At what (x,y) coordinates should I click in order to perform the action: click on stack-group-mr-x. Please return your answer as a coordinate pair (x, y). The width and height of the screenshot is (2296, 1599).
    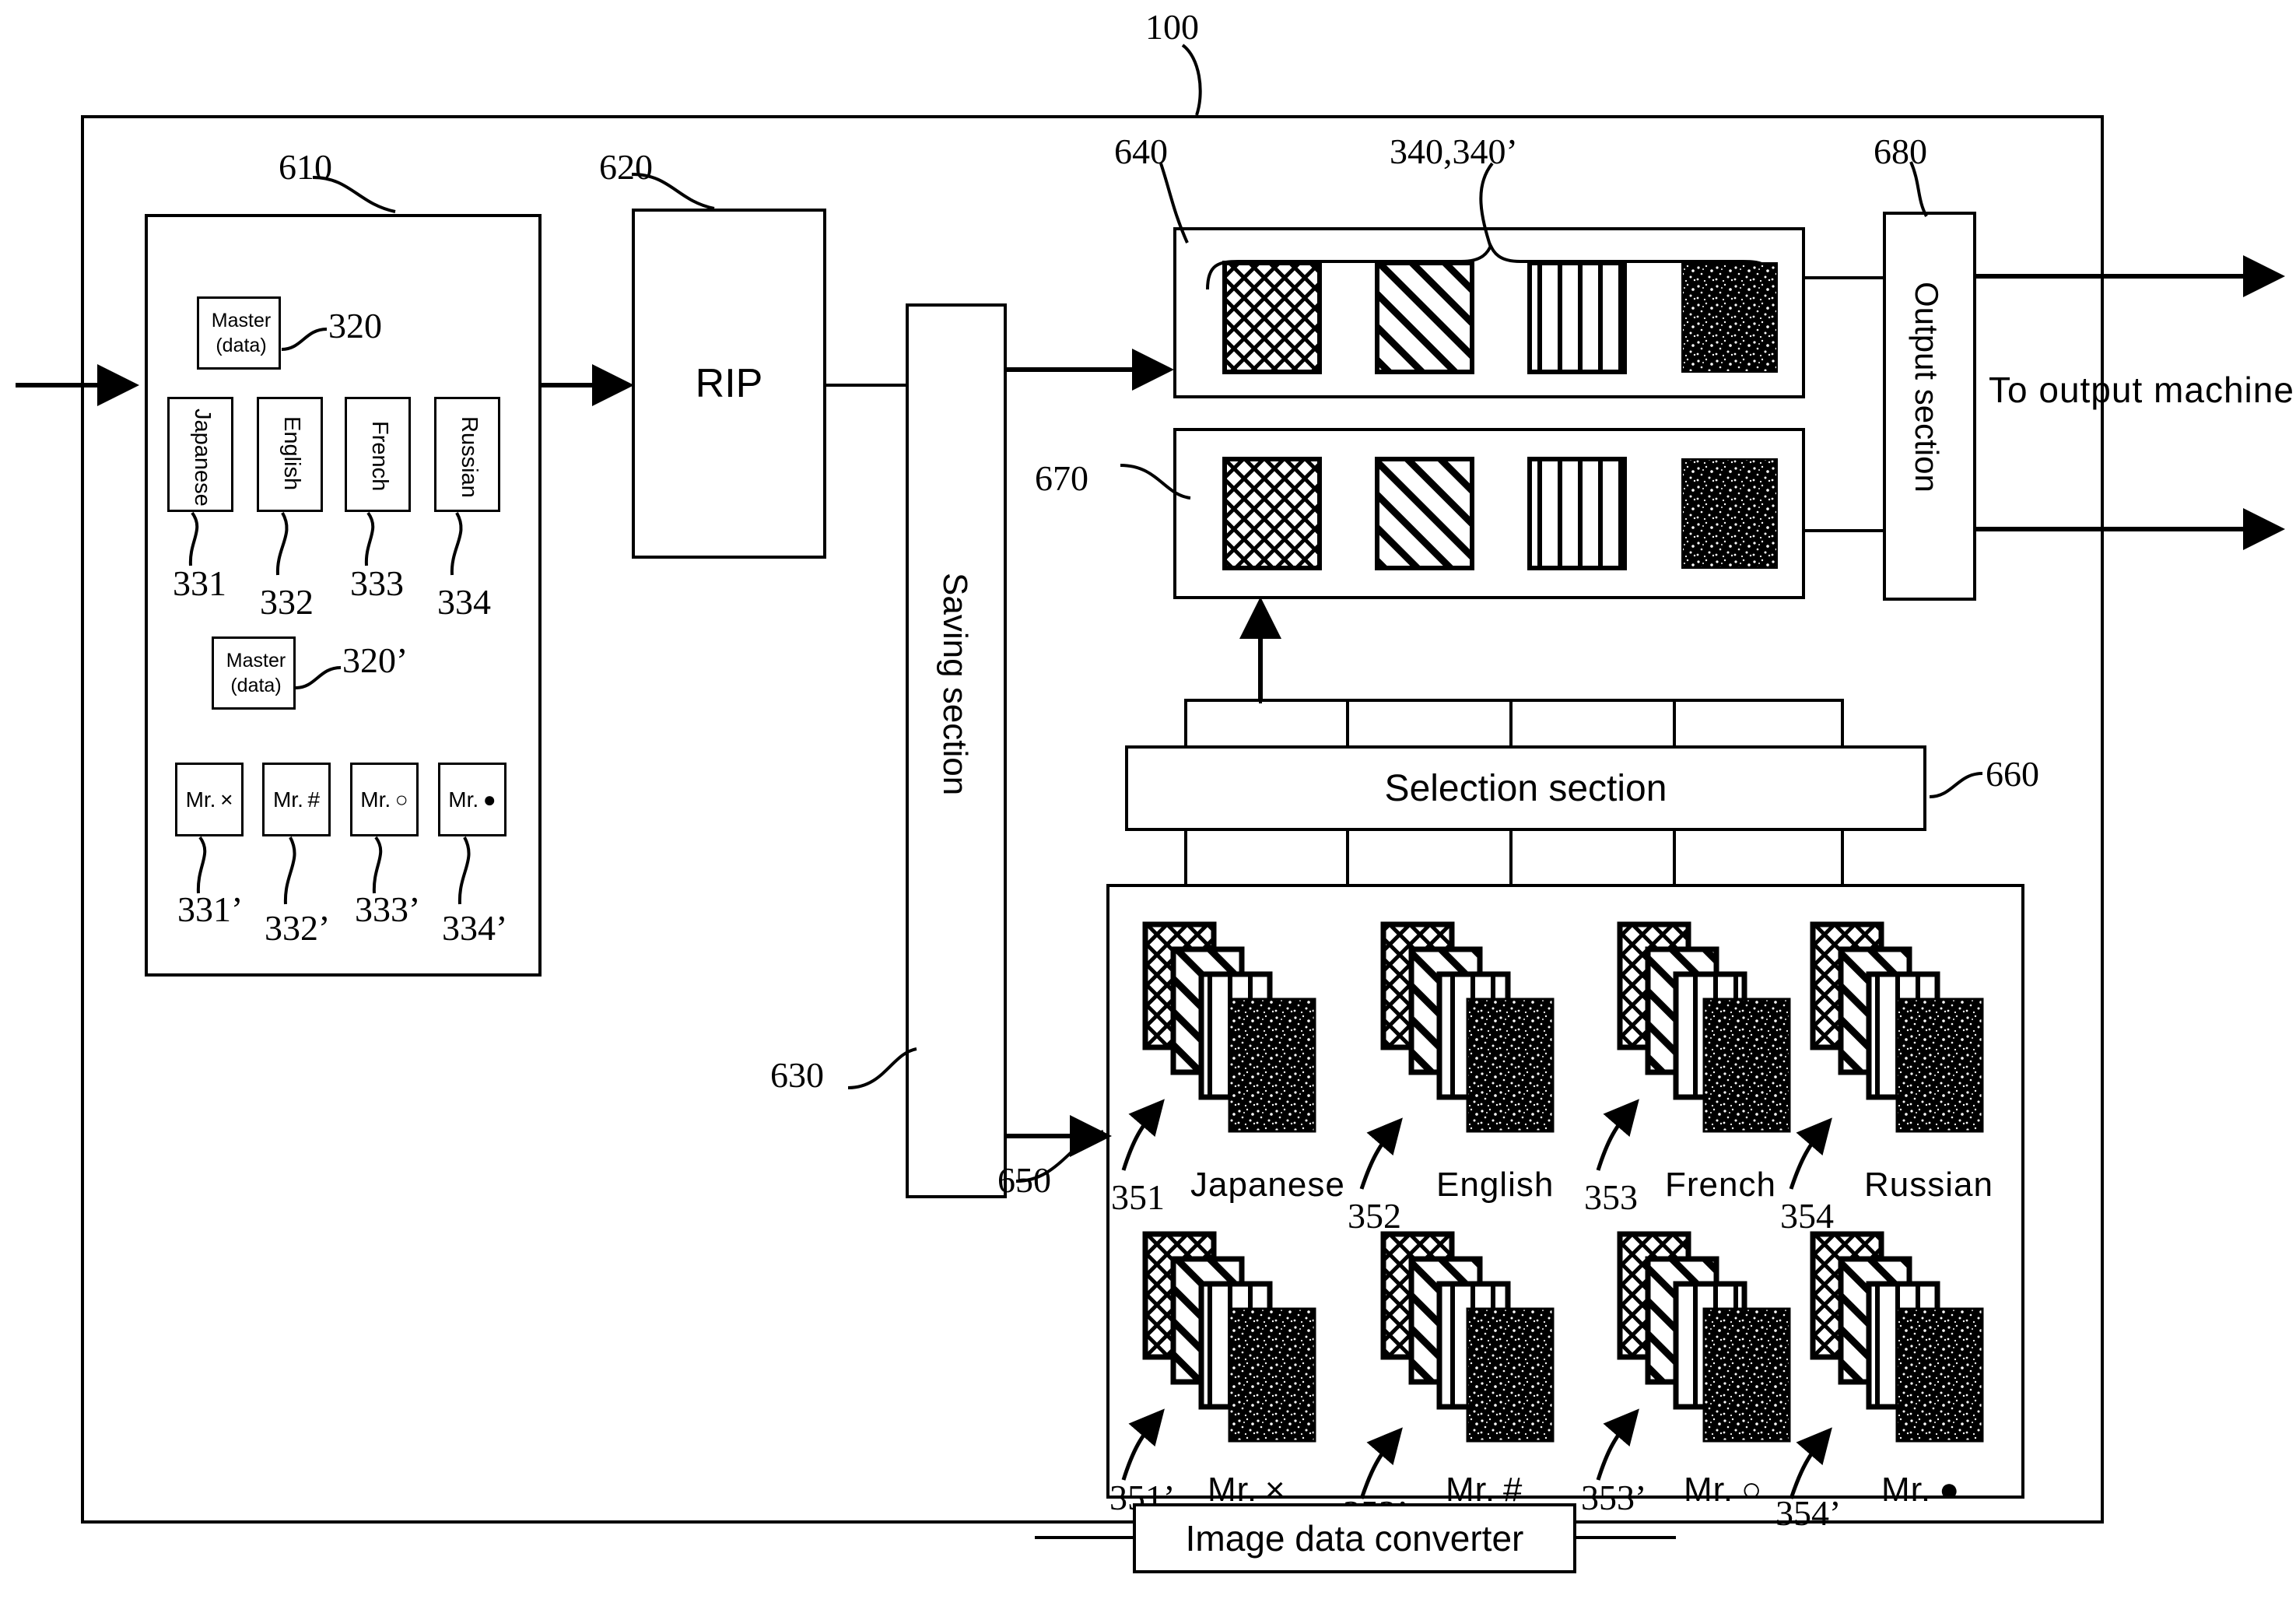
    Looking at the image, I should click on (1229, 1337).